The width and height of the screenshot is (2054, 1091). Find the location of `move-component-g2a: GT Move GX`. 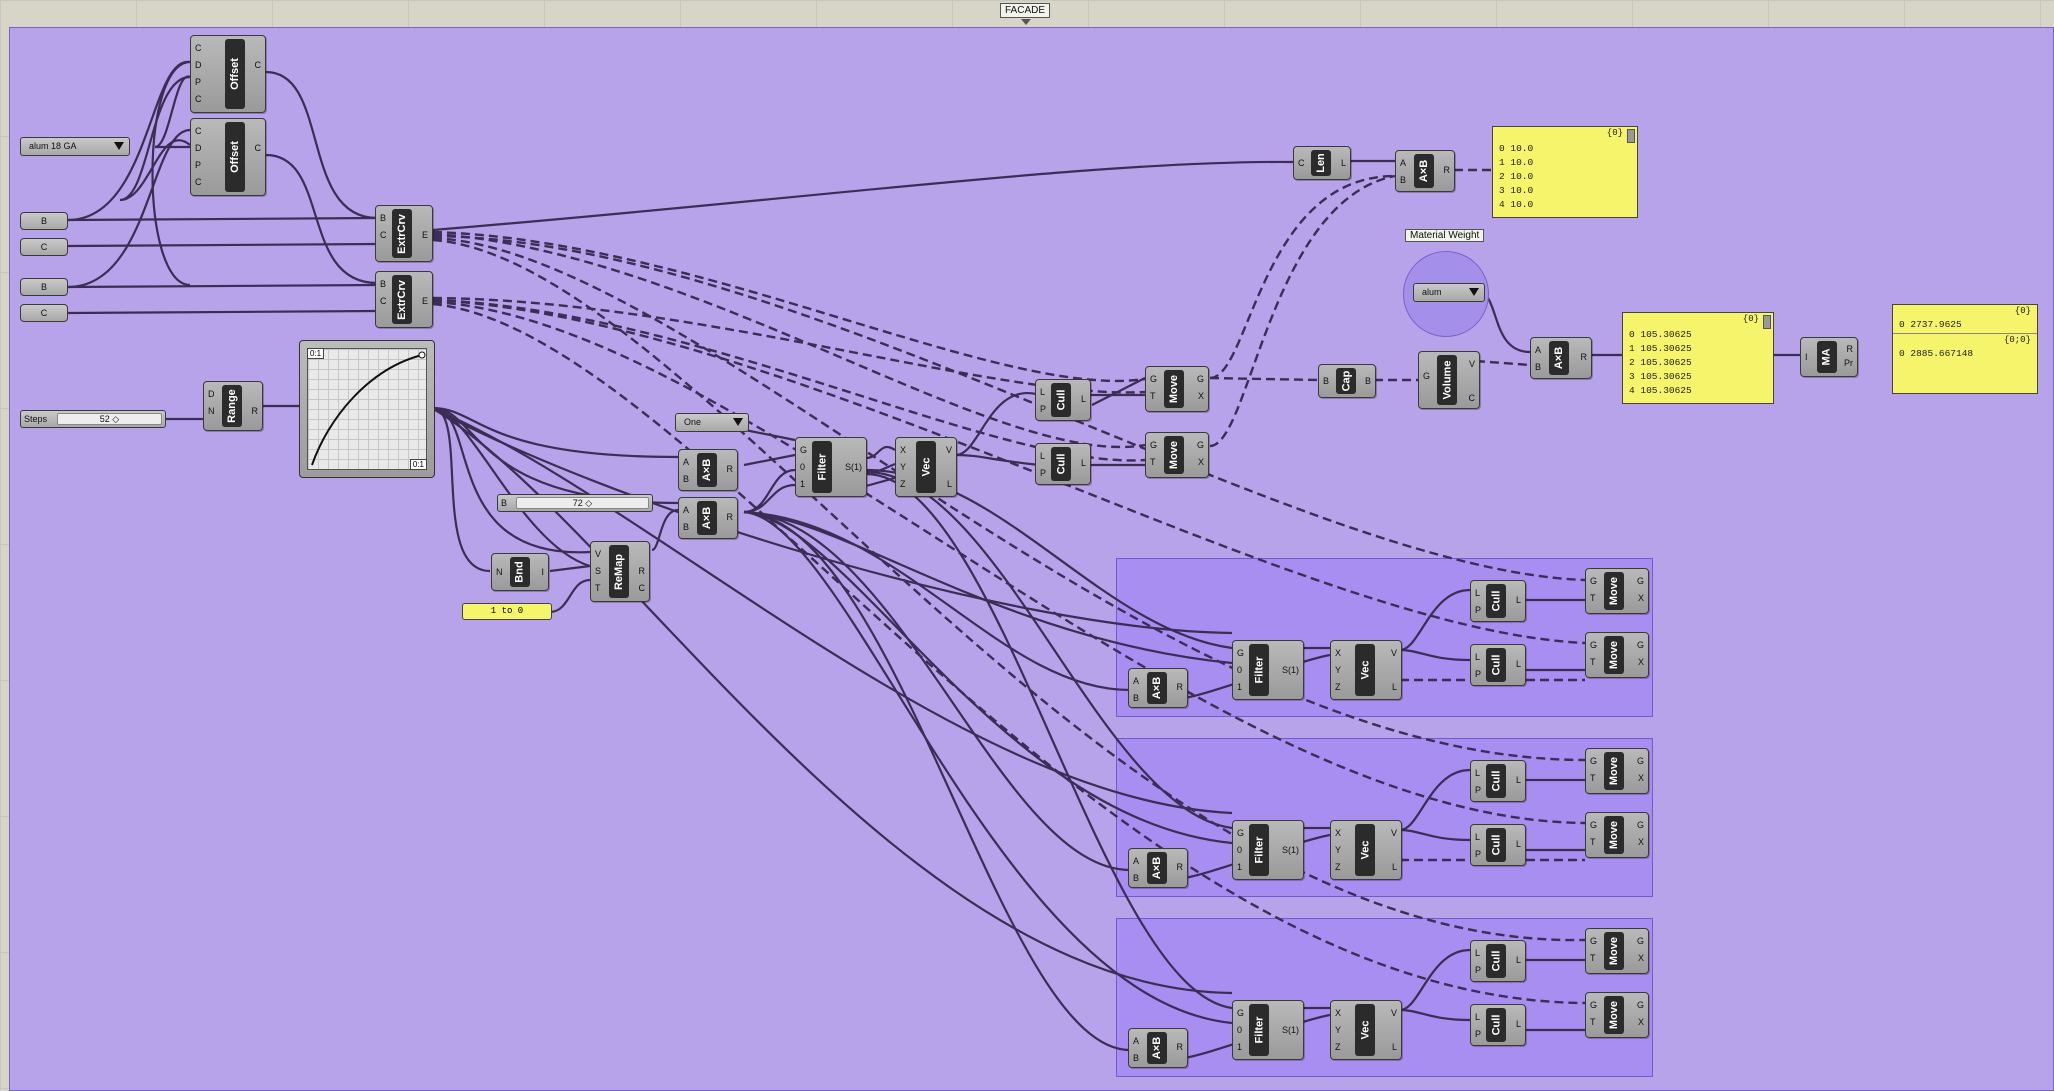

move-component-g2a: GT Move GX is located at coordinates (1617, 771).